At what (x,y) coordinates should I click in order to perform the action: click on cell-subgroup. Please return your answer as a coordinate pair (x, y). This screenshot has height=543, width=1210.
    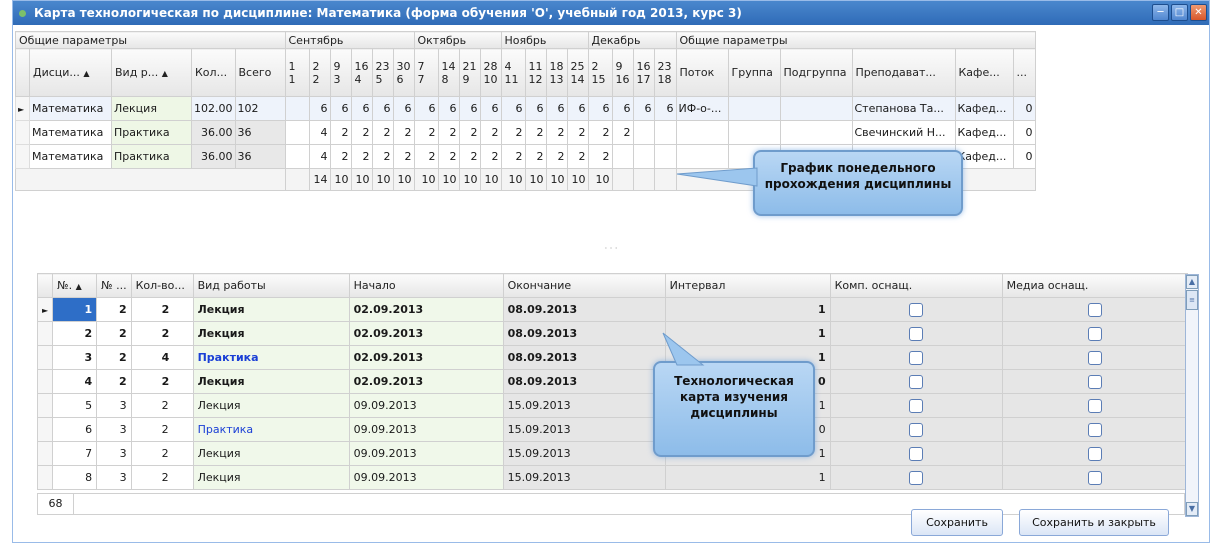
    Looking at the image, I should click on (816, 132).